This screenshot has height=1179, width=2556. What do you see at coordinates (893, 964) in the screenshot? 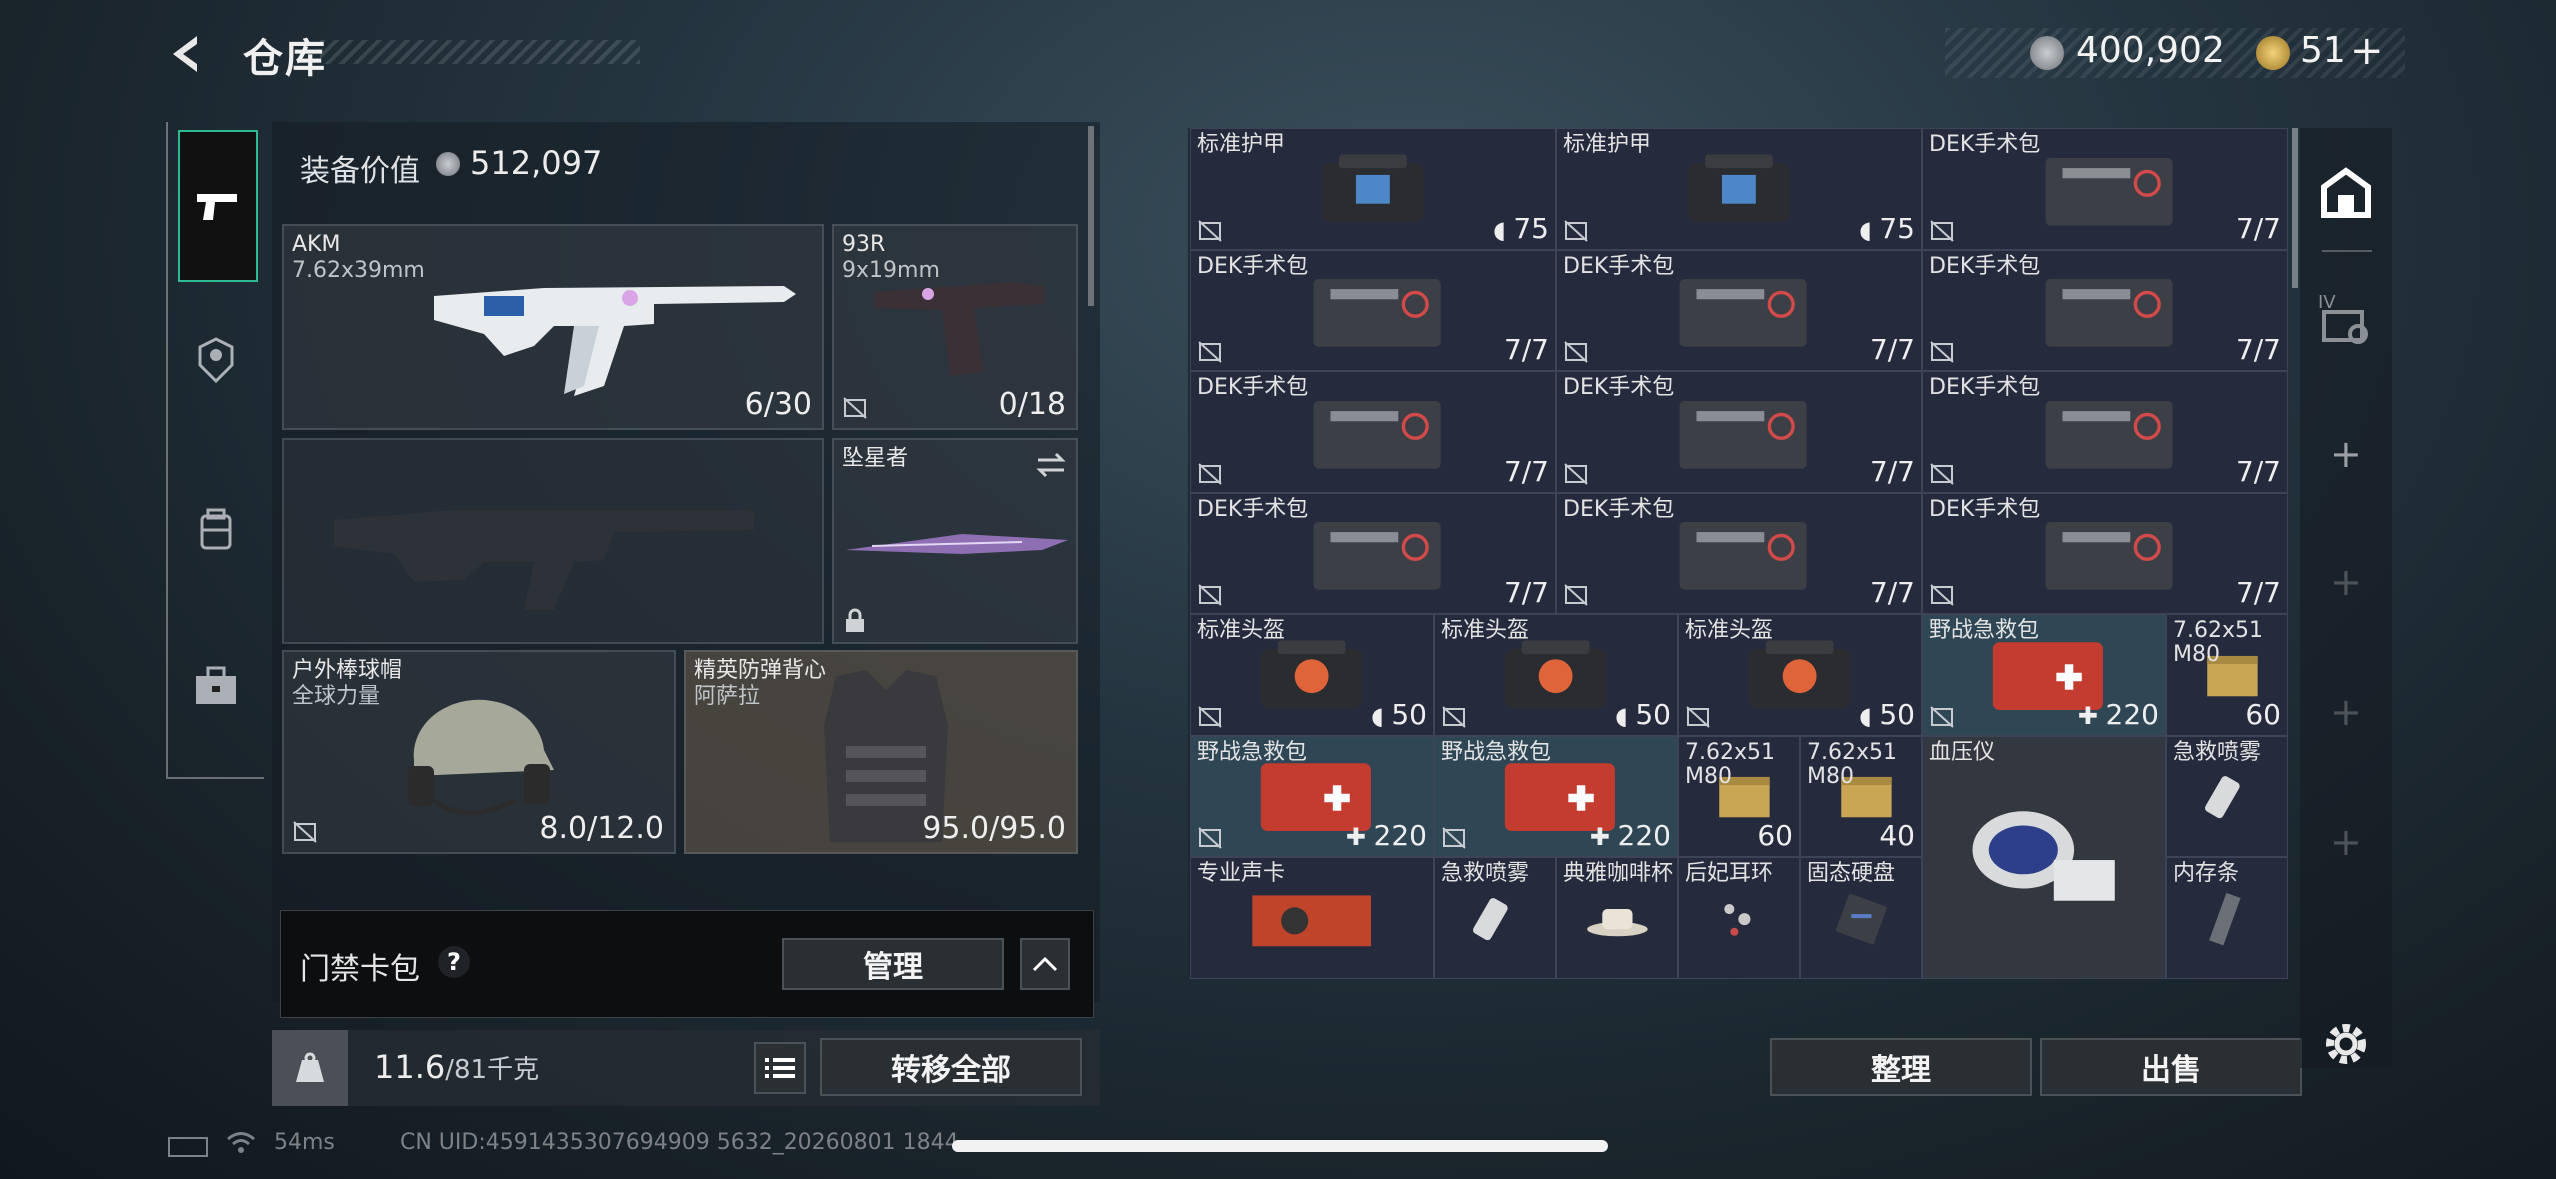
I see `manage-button: 管理` at bounding box center [893, 964].